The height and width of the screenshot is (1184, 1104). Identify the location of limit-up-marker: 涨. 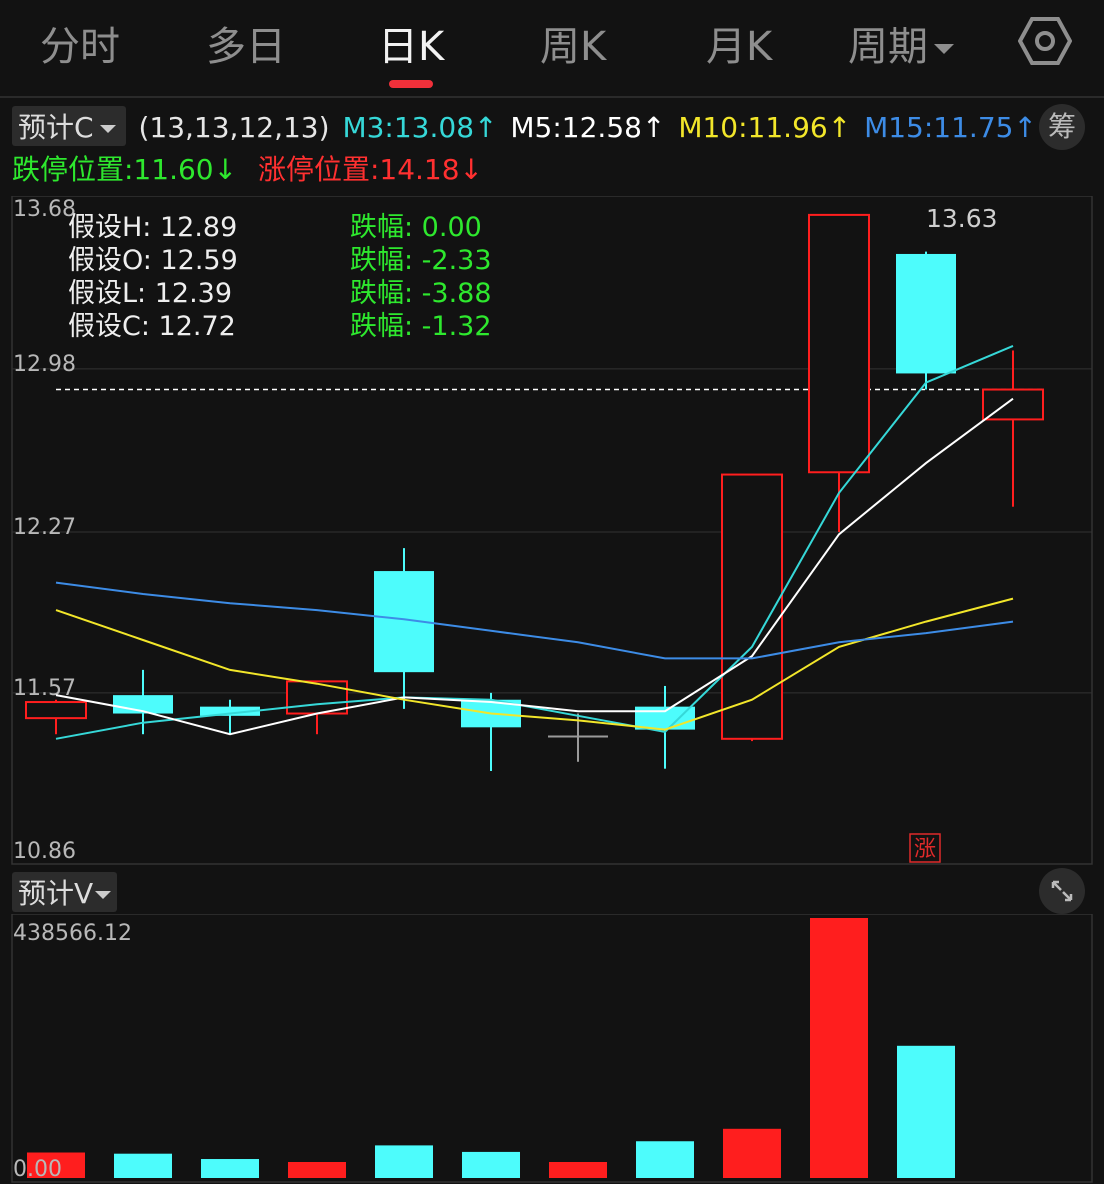
(925, 848).